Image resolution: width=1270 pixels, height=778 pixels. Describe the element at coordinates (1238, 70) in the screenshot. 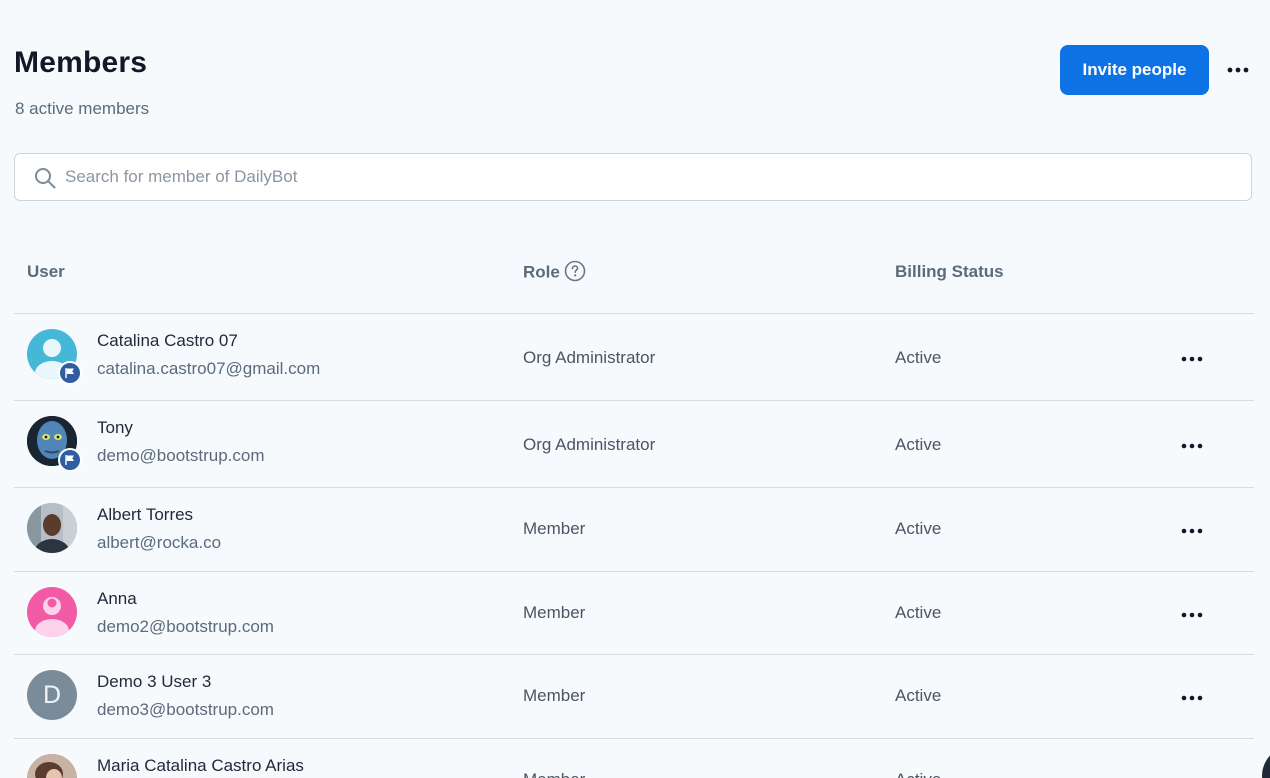

I see `more-options-icon` at that location.